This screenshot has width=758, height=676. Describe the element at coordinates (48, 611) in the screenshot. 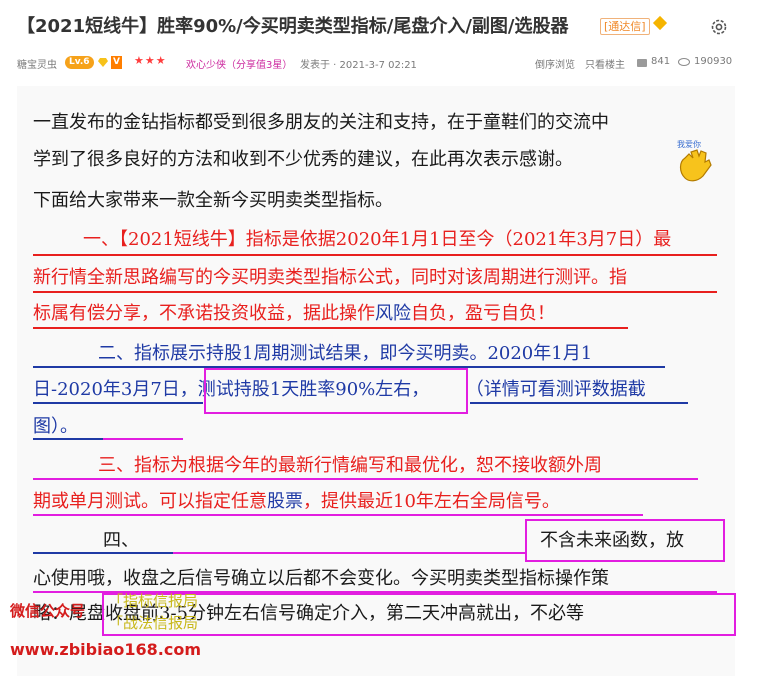

I see `watermark-wechat: 微信公众号` at that location.